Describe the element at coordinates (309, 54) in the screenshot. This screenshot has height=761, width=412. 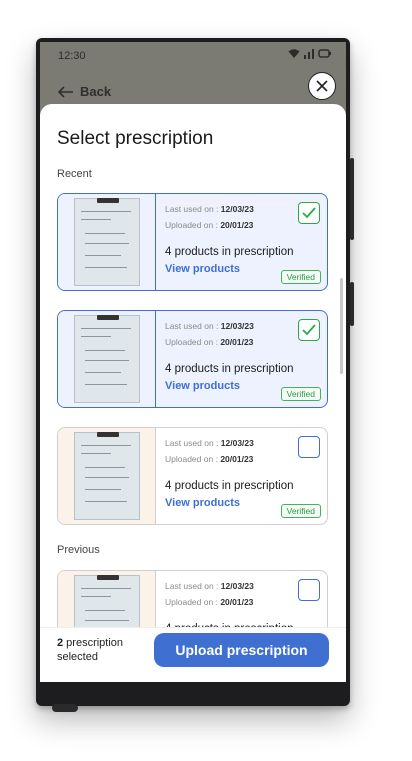
I see `signal-icon` at that location.